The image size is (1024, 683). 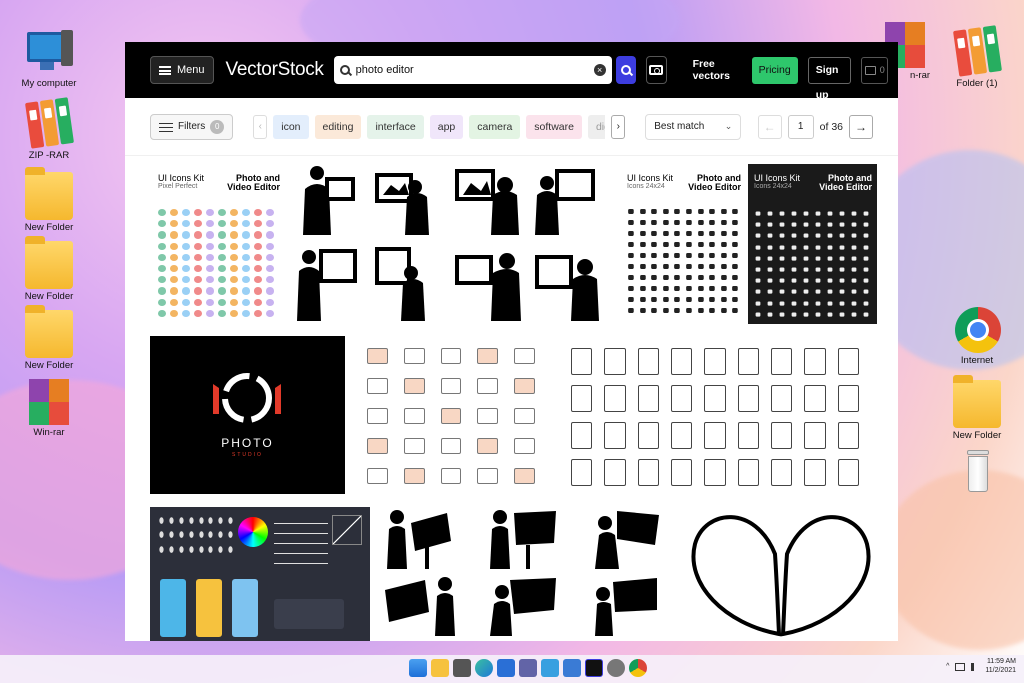 I want to click on site-logo: VectorStock, so click(x=275, y=70).